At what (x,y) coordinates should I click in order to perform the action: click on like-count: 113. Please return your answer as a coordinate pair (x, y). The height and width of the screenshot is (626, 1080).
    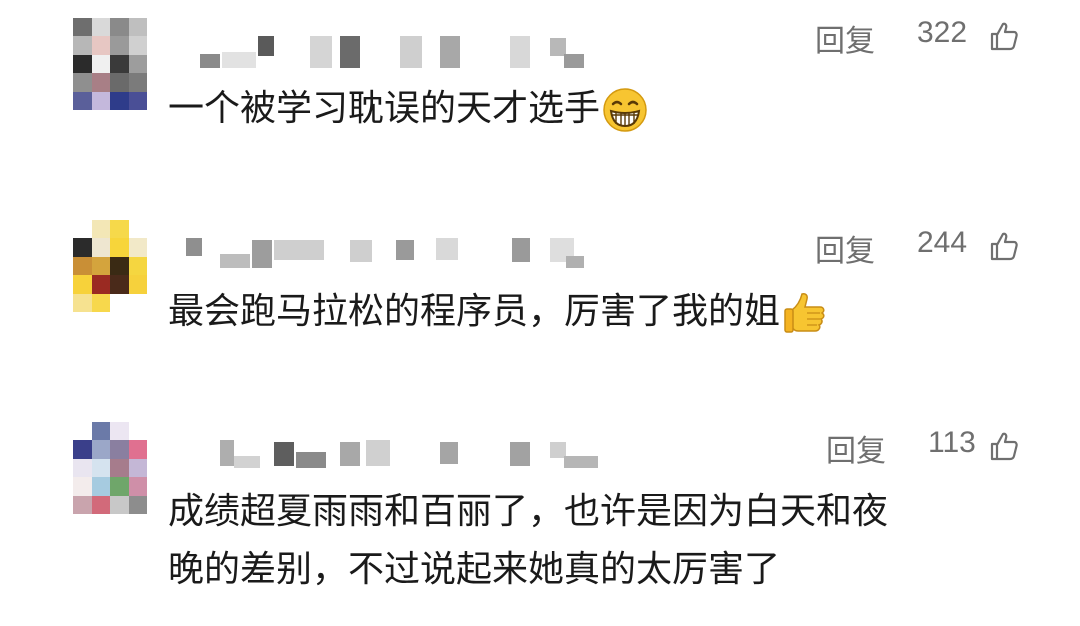
    Looking at the image, I should click on (952, 442).